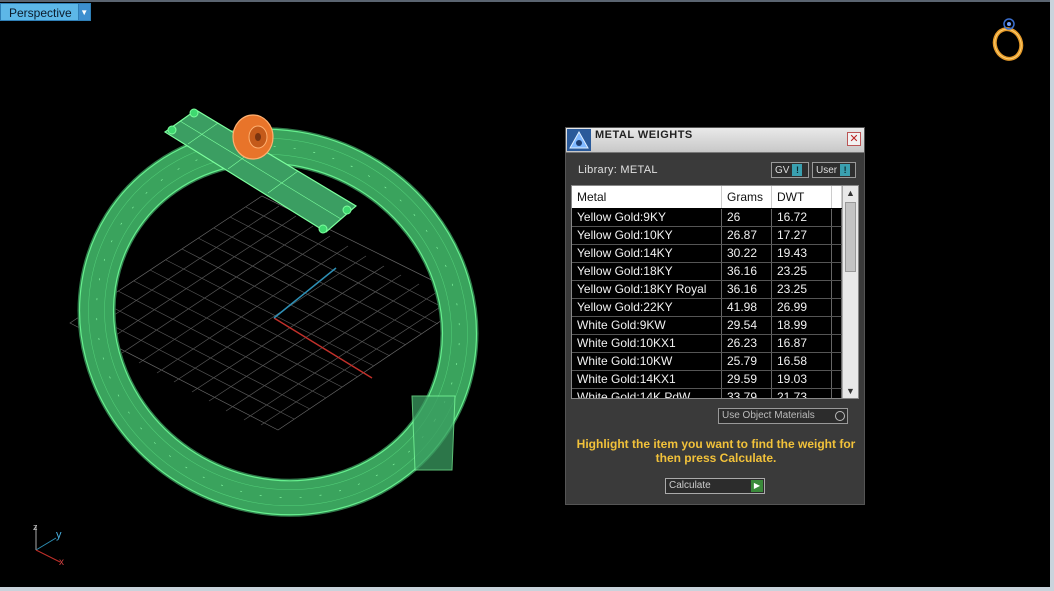  What do you see at coordinates (747, 307) in the screenshot?
I see `cell-grams: 41.98` at bounding box center [747, 307].